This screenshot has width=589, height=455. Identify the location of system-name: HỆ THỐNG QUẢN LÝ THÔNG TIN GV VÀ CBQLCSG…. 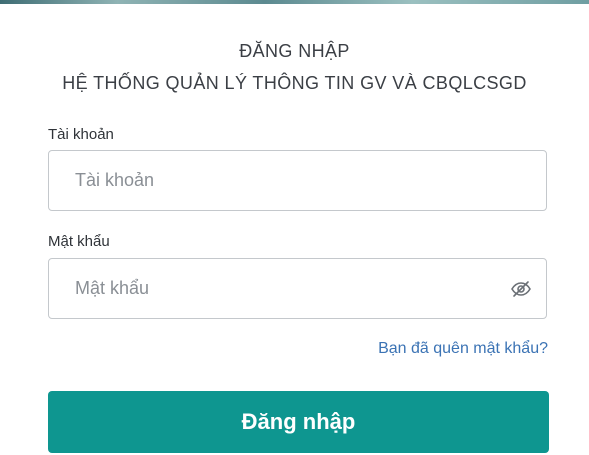
(294, 83).